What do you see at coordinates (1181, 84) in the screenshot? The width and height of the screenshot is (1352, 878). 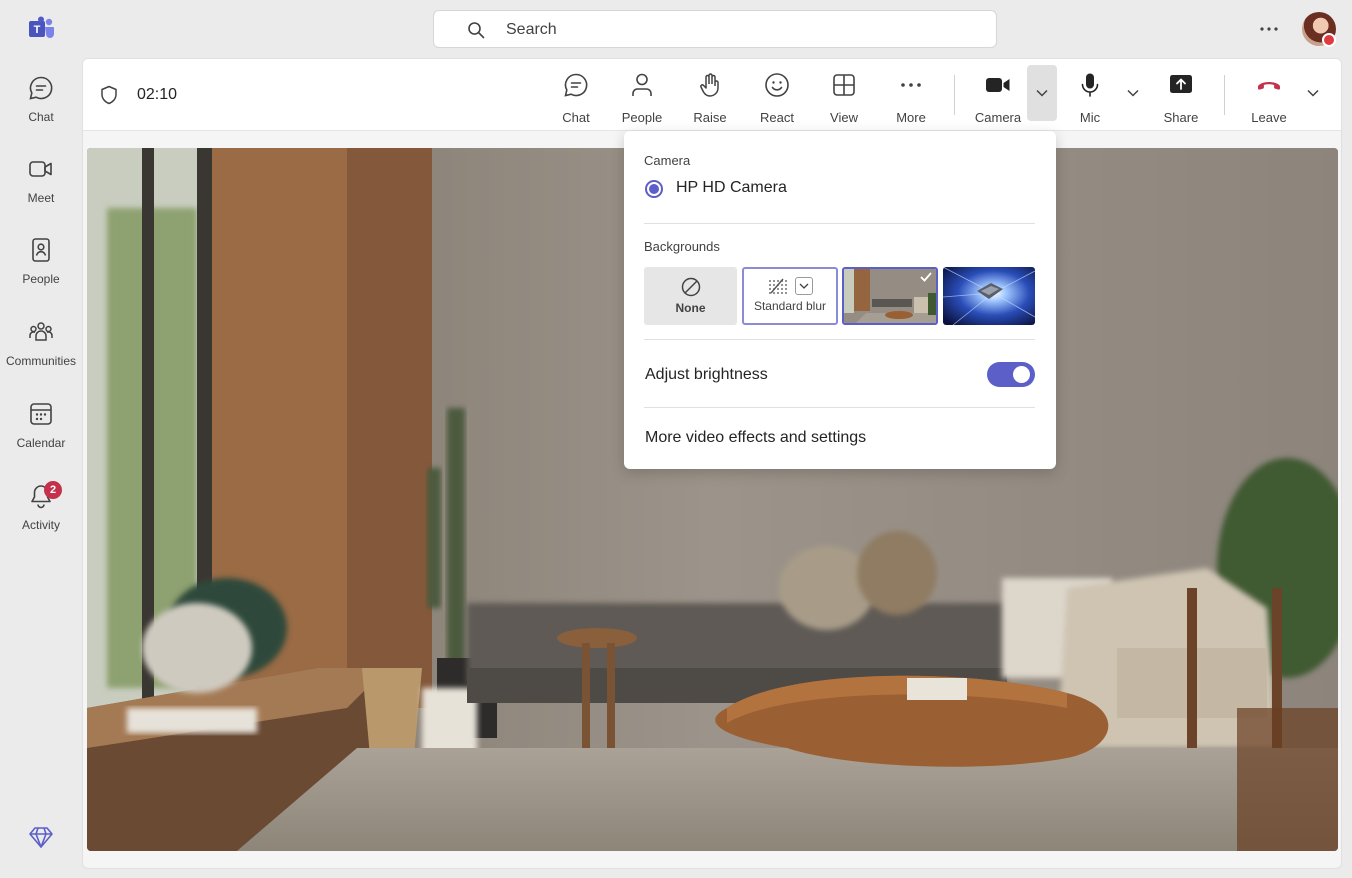 I see `share-screen-icon` at bounding box center [1181, 84].